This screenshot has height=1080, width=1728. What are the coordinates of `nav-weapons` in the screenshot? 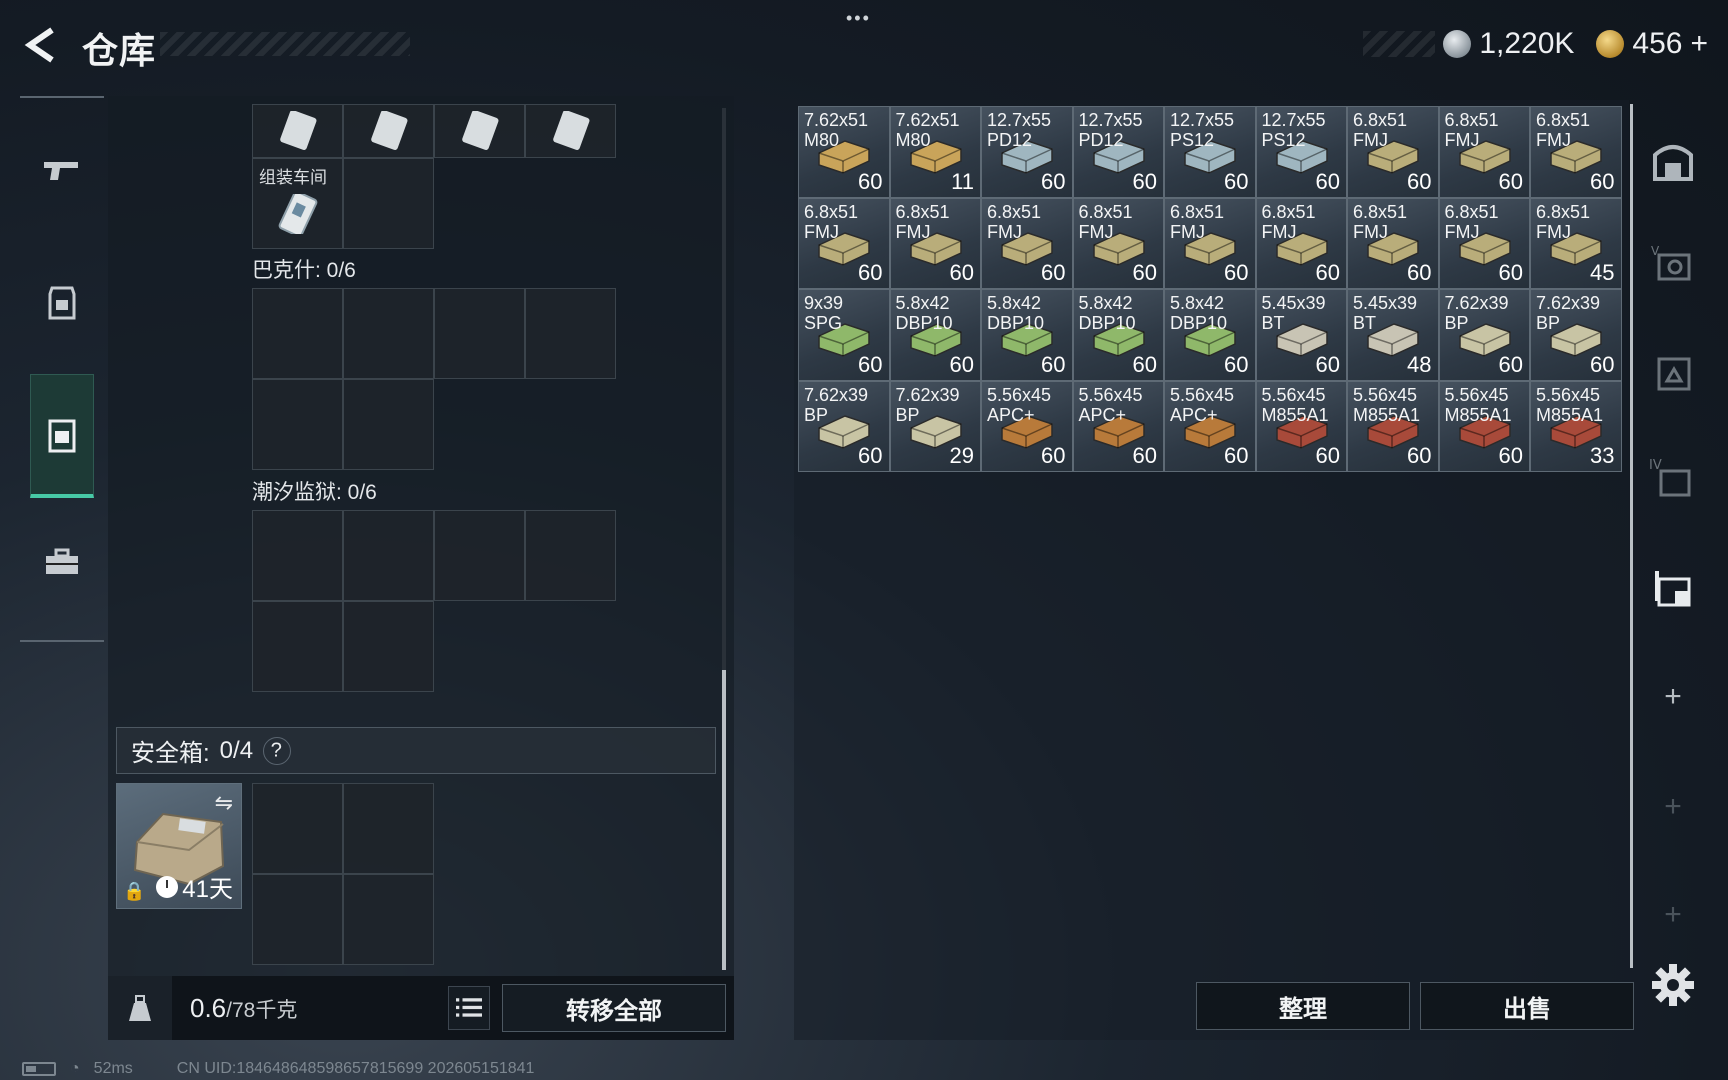 It's located at (62, 170).